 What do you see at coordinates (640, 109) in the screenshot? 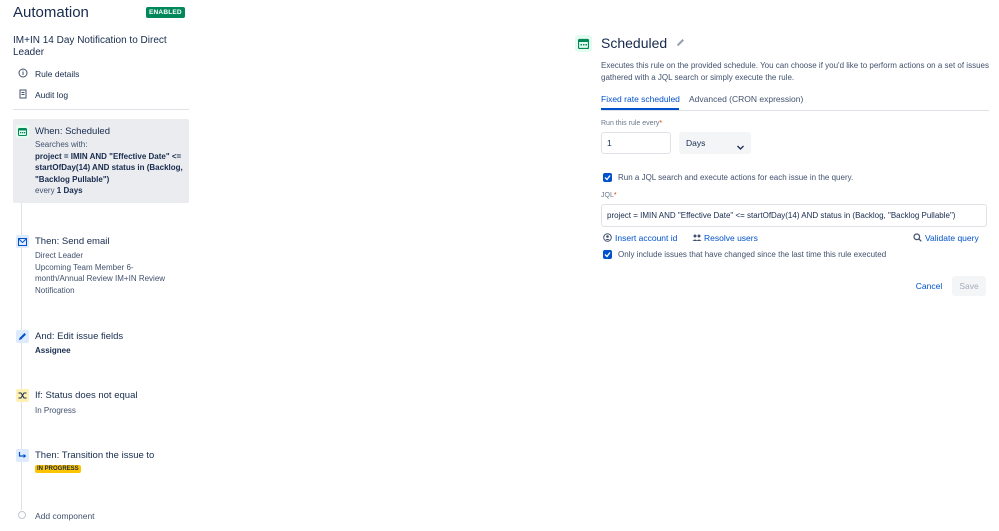
I see `active-tab-indicator` at bounding box center [640, 109].